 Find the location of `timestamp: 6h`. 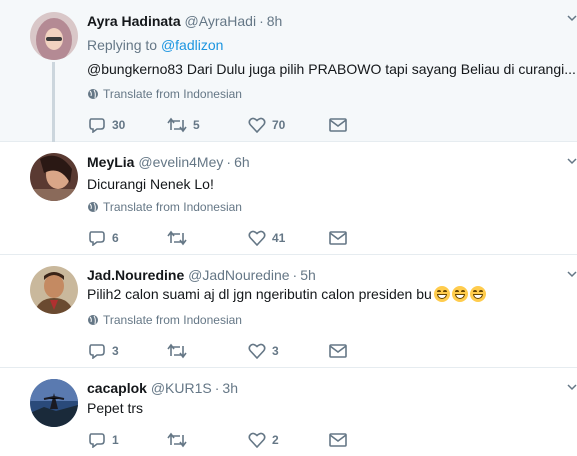

timestamp: 6h is located at coordinates (242, 162).